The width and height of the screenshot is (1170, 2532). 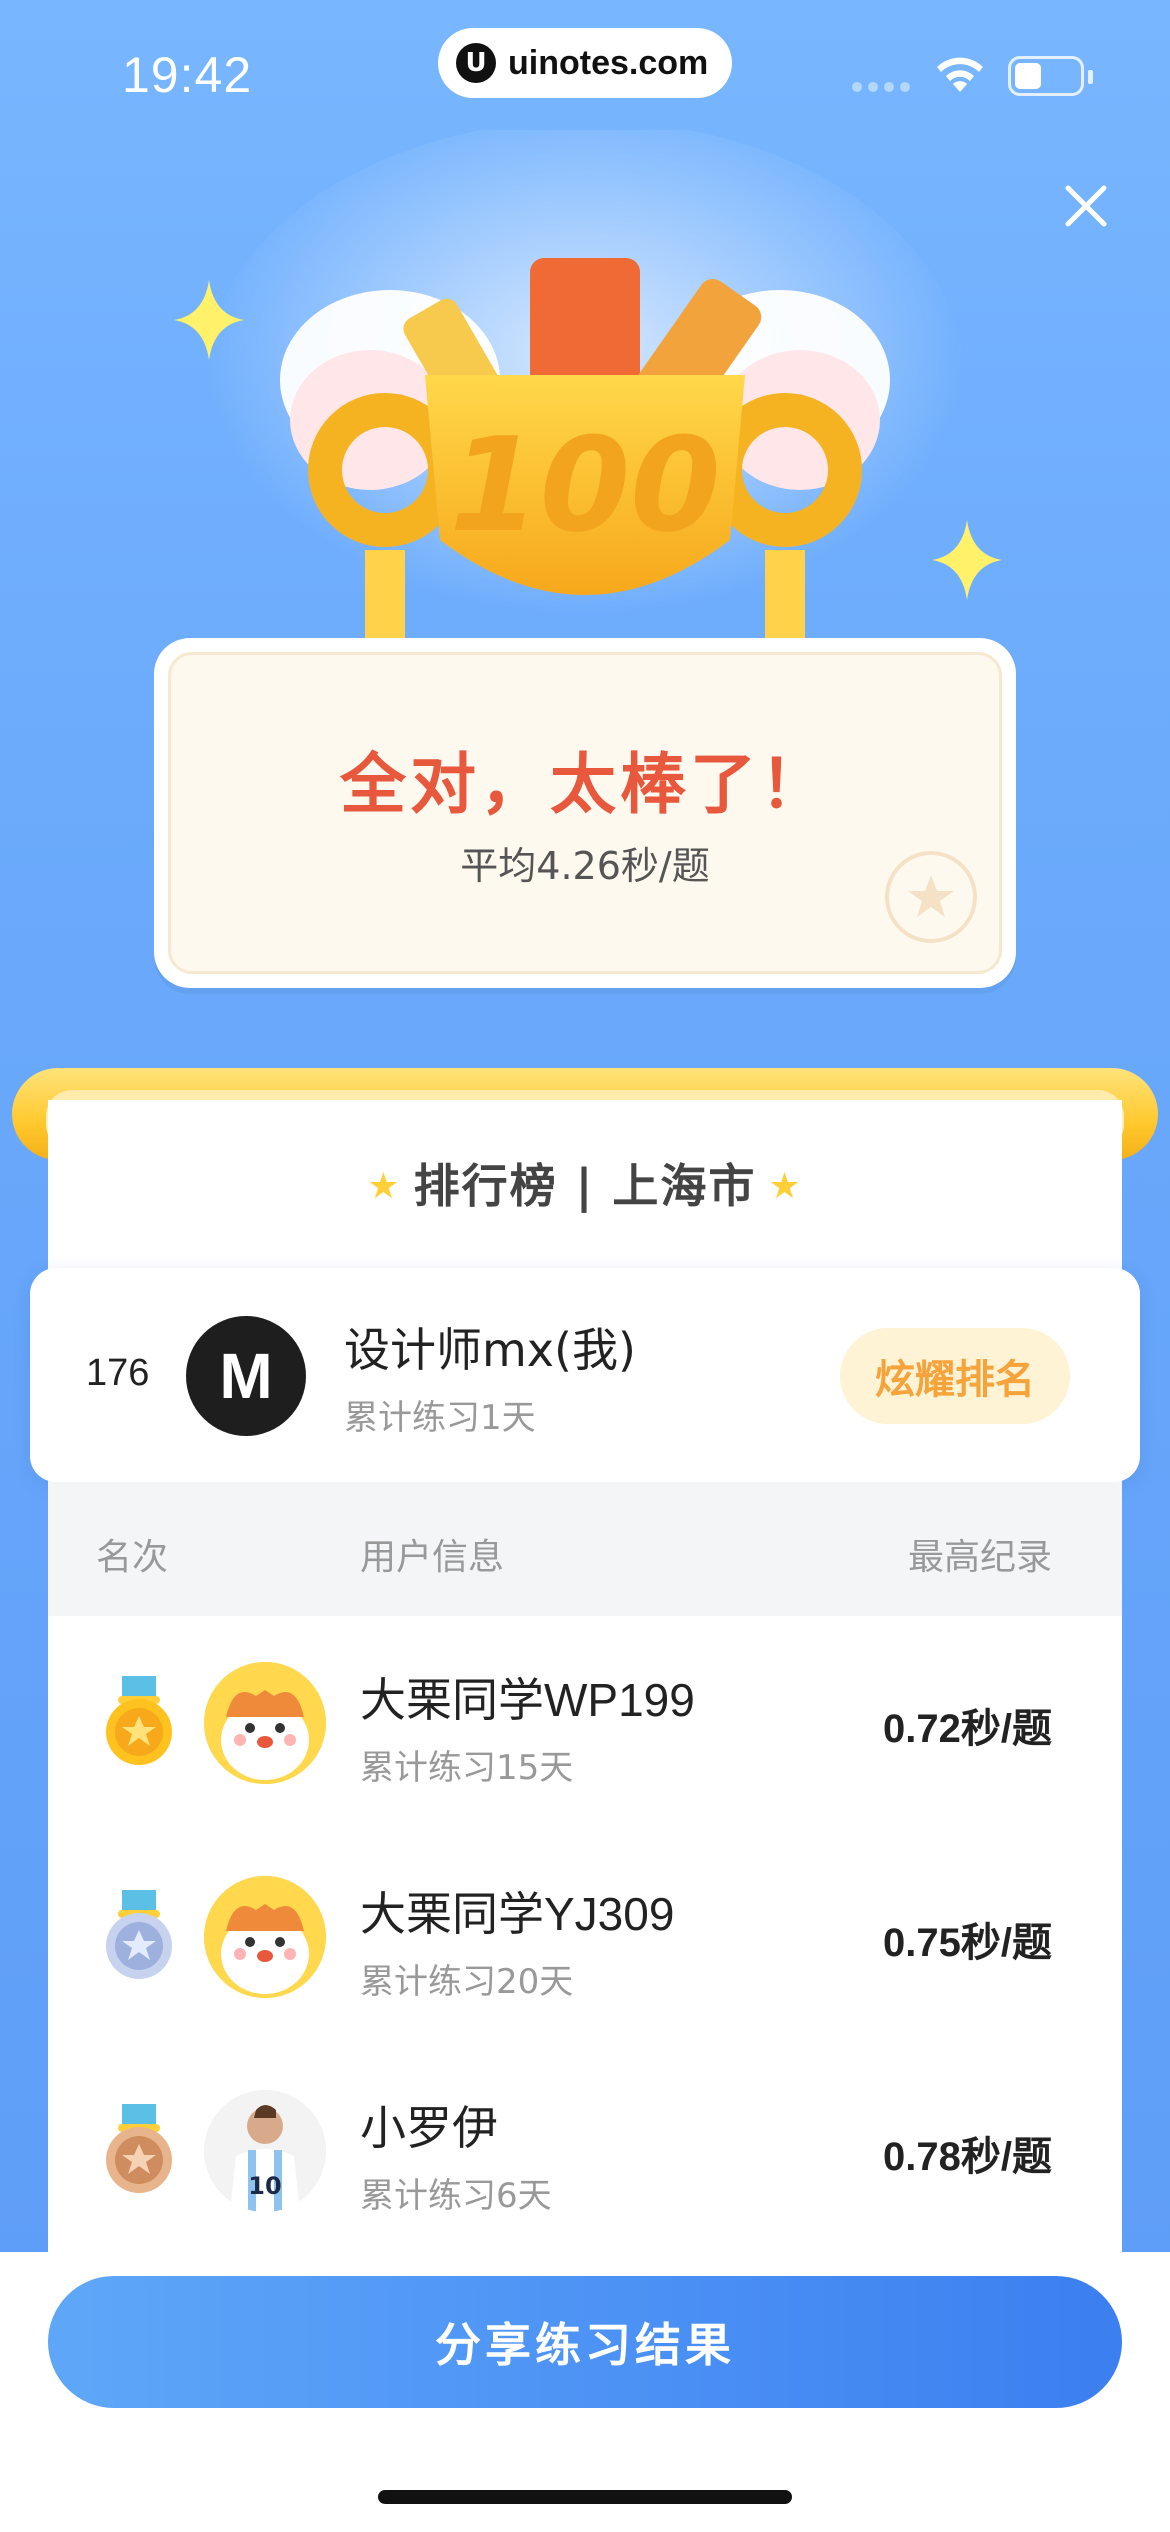 I want to click on brag-rank-button: 炫耀排名, so click(x=955, y=1376).